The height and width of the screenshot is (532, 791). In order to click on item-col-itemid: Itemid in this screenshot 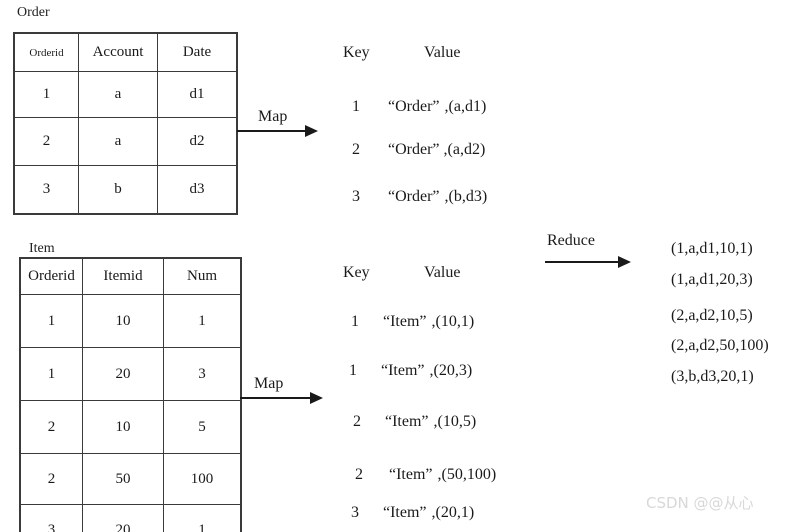, I will do `click(123, 276)`.